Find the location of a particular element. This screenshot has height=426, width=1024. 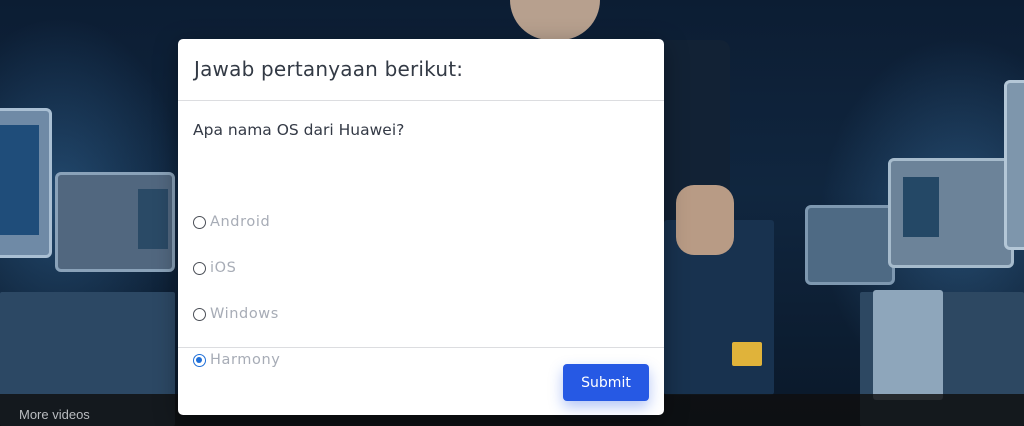

option-label: iOS is located at coordinates (223, 268).